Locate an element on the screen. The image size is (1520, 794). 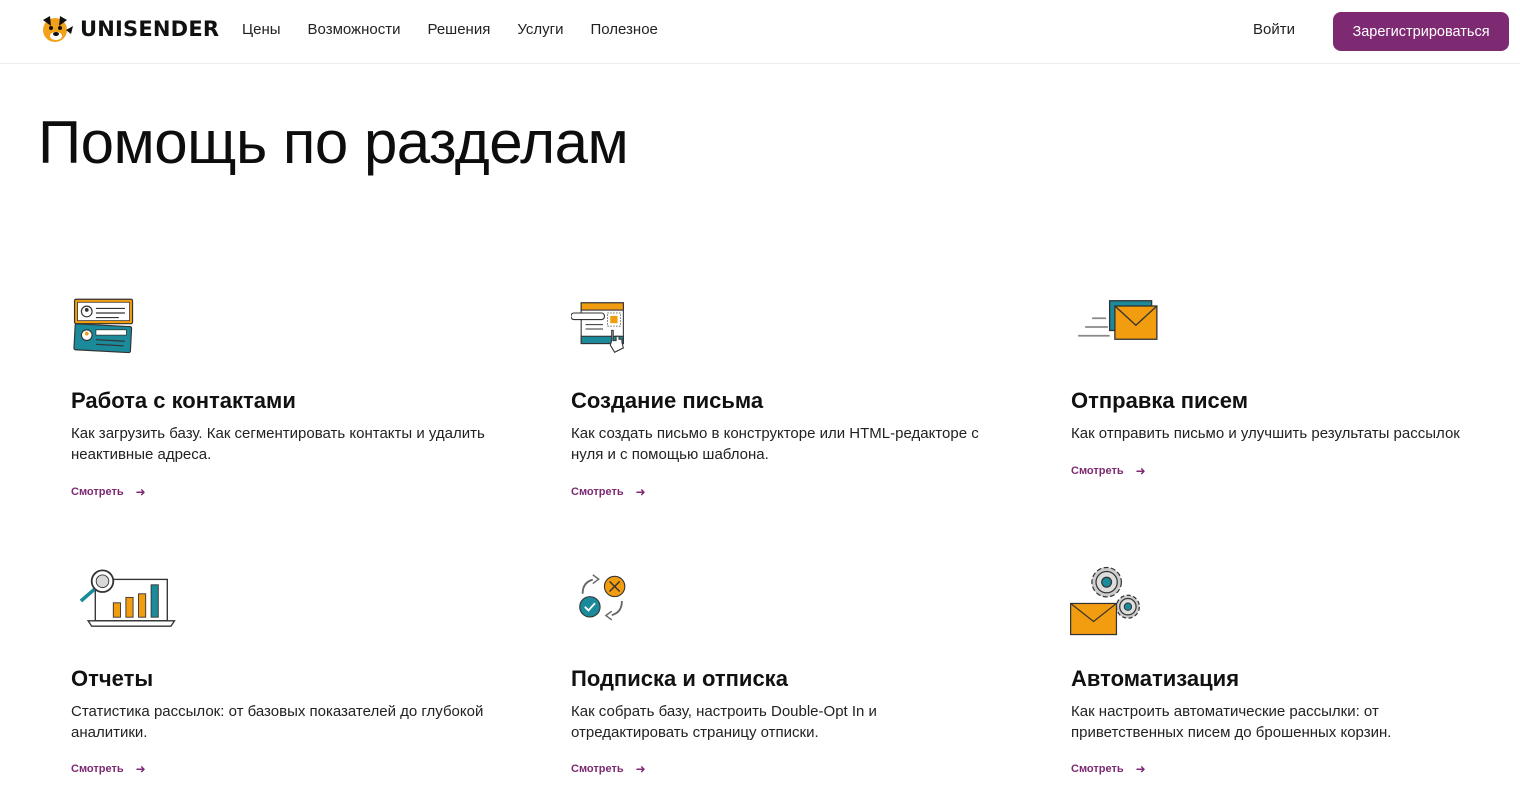
logo: UNISENDER is located at coordinates (128, 29).